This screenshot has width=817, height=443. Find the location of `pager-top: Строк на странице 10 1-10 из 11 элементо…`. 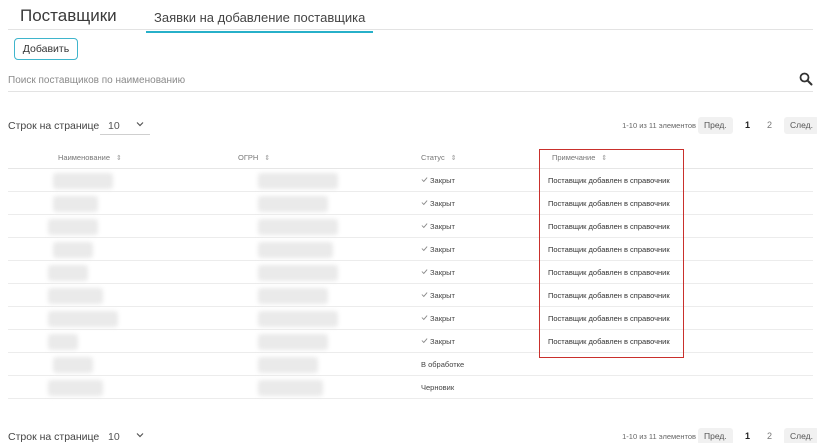

pager-top: Строк на странице 10 1-10 из 11 элементо… is located at coordinates (412, 126).